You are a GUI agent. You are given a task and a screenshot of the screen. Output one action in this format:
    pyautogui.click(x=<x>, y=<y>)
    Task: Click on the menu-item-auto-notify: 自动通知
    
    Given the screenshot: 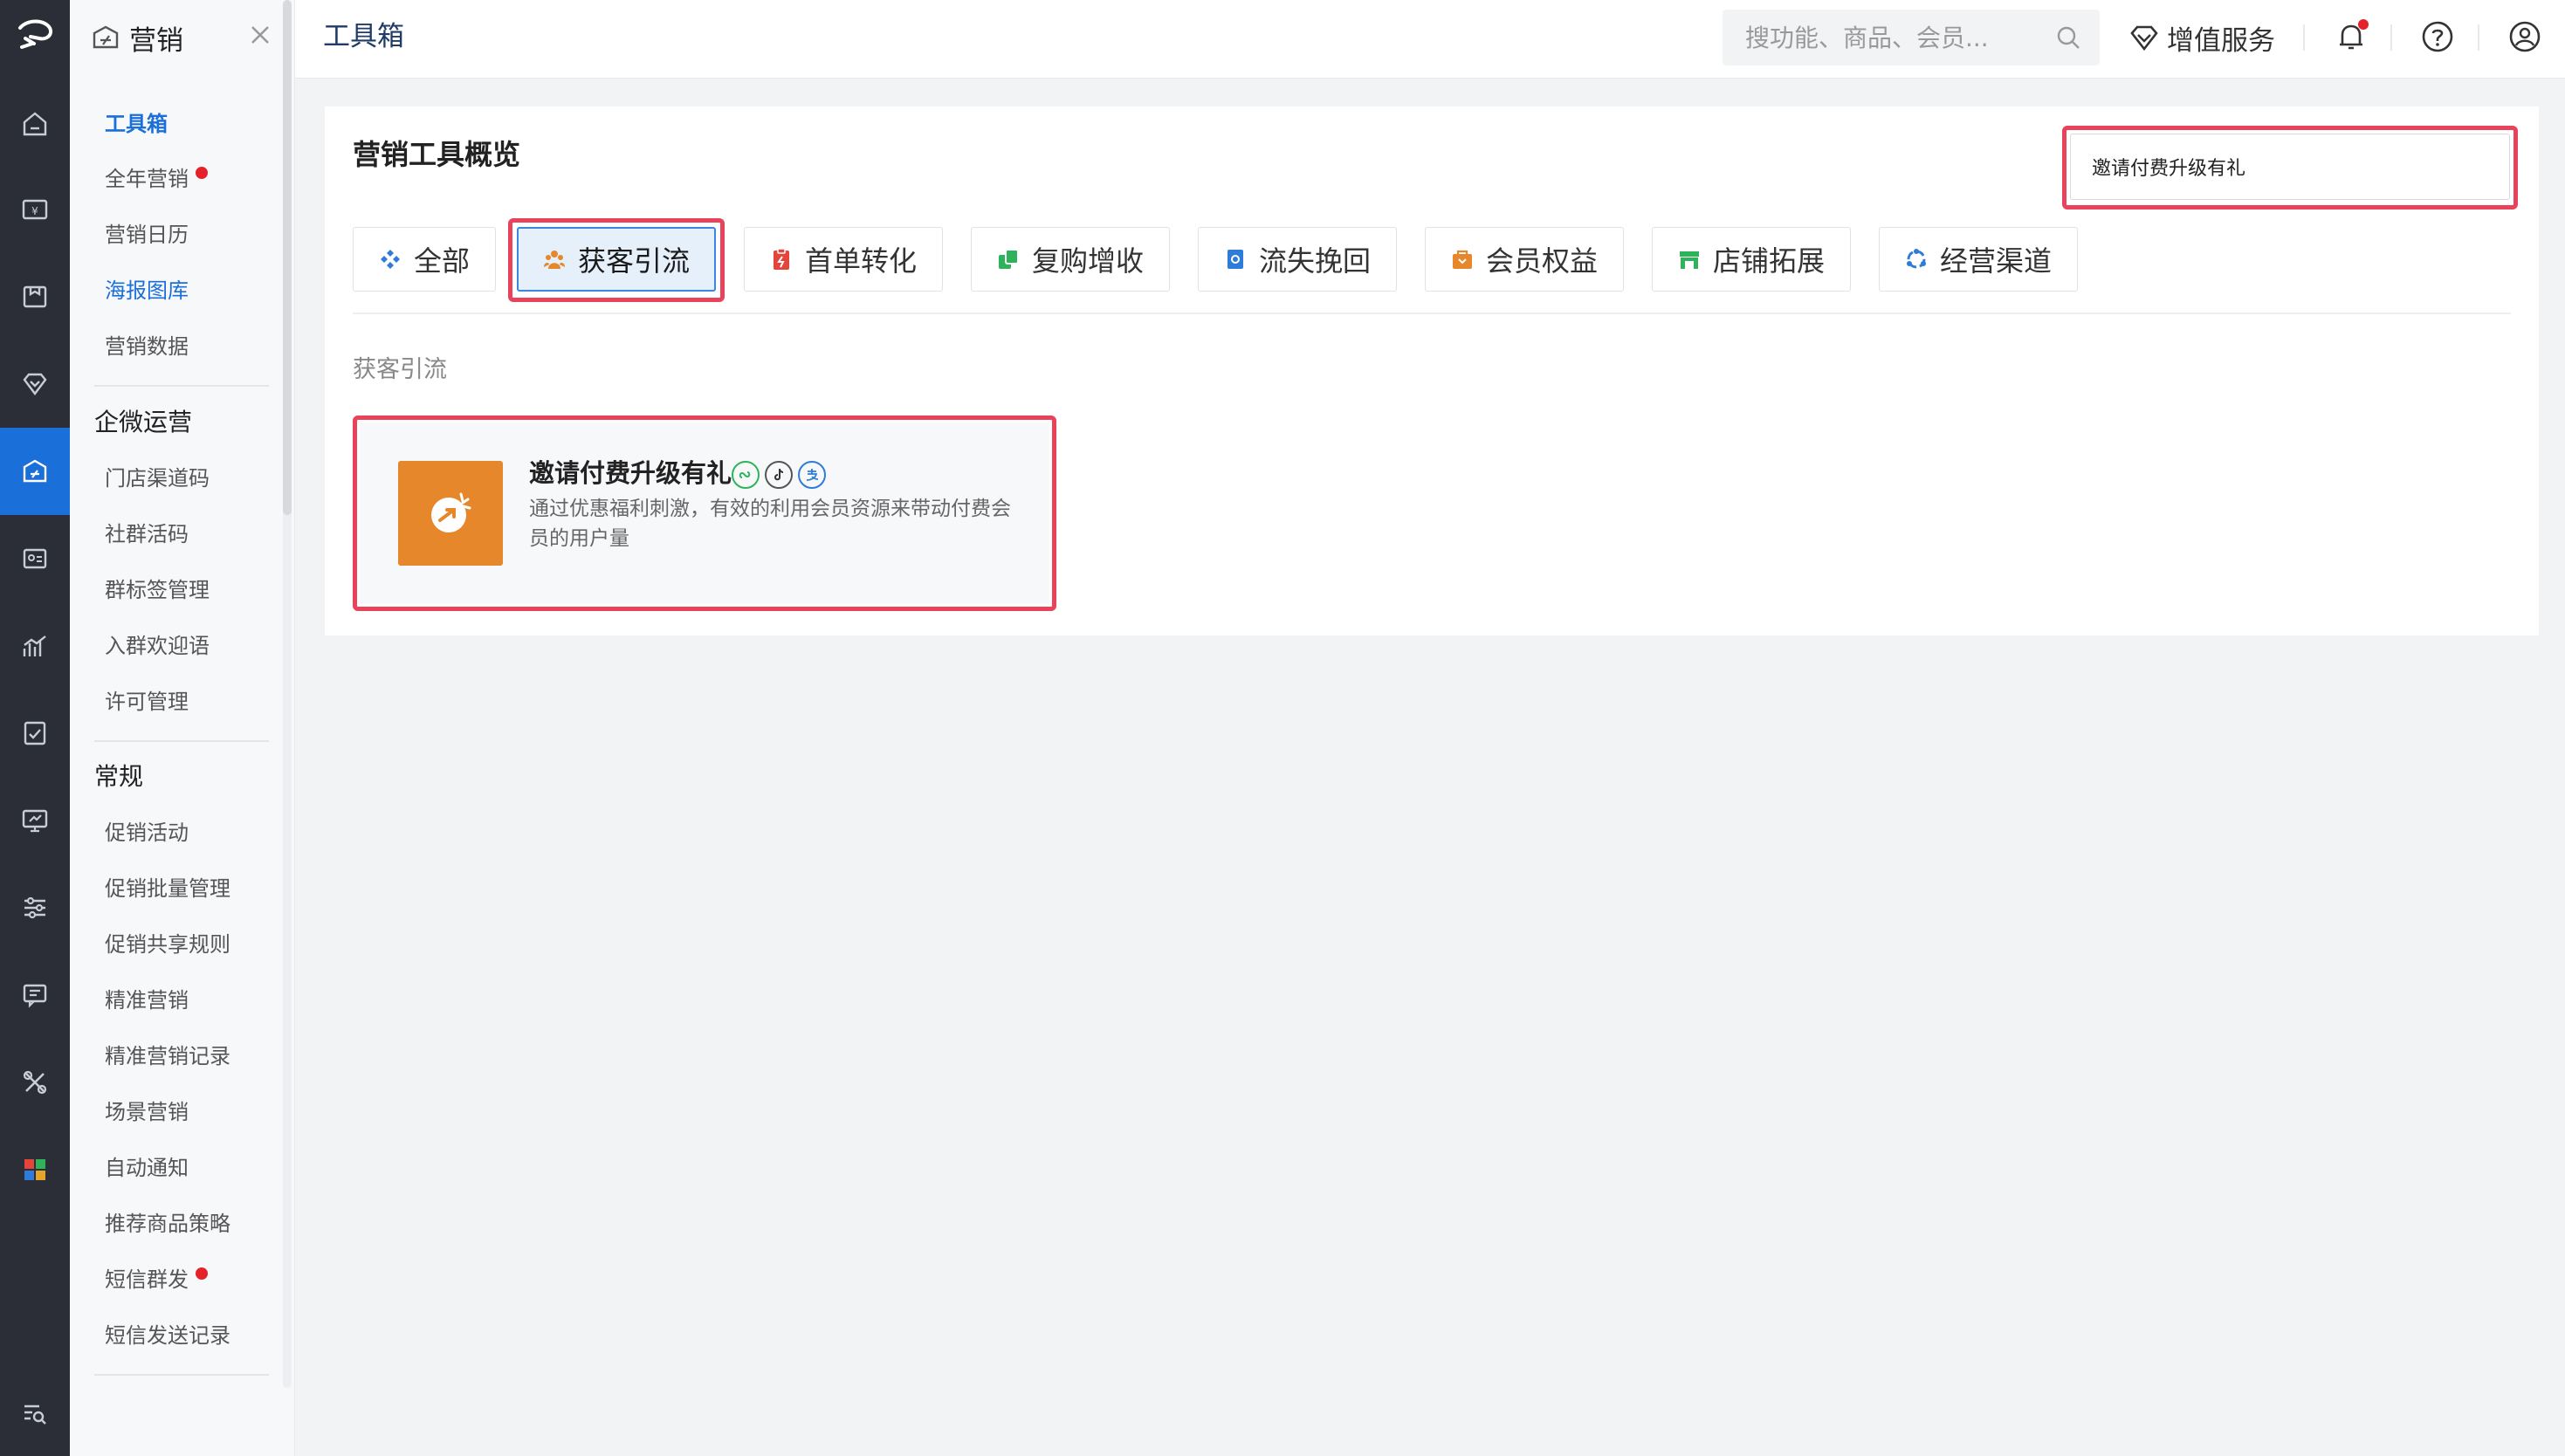 What is the action you would take?
    pyautogui.click(x=147, y=1167)
    